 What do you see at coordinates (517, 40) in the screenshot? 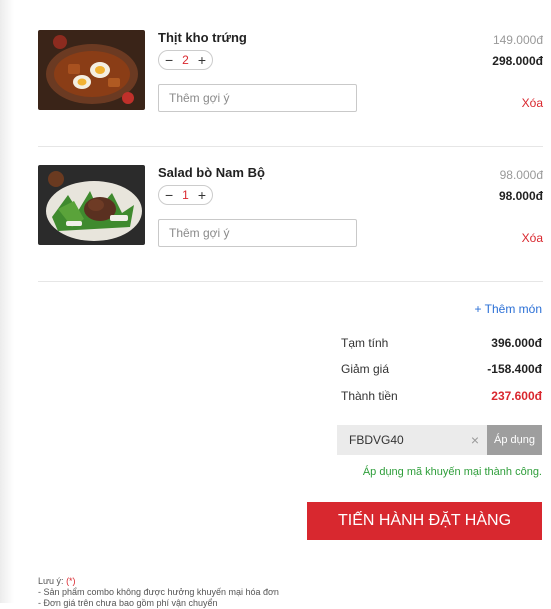
I see `unit-price: 149.000đ` at bounding box center [517, 40].